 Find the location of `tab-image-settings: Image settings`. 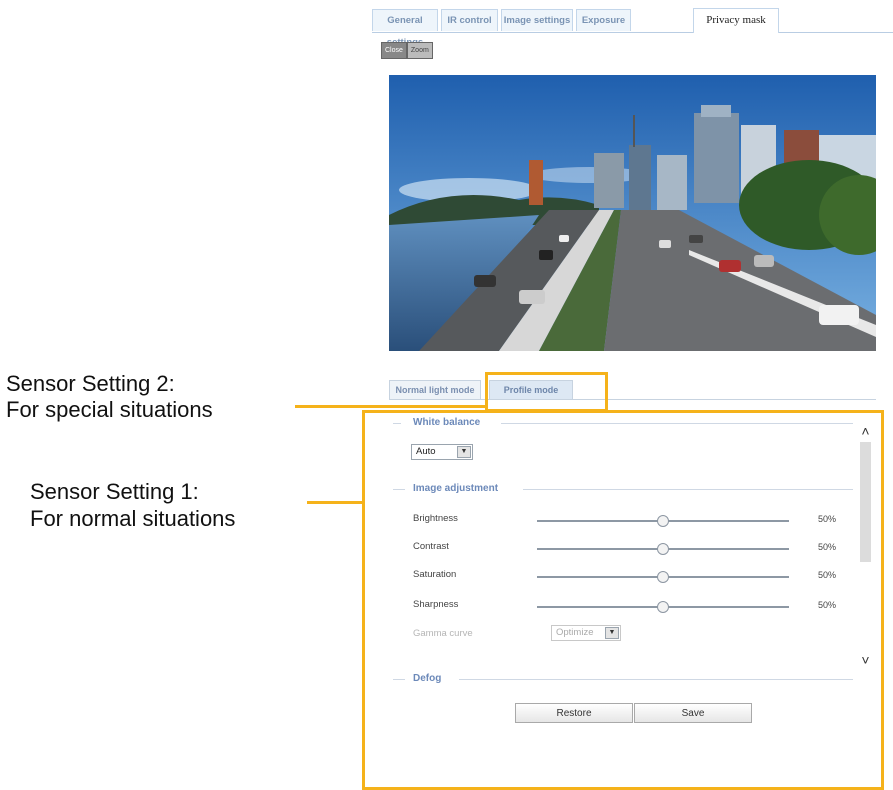

tab-image-settings: Image settings is located at coordinates (537, 20).